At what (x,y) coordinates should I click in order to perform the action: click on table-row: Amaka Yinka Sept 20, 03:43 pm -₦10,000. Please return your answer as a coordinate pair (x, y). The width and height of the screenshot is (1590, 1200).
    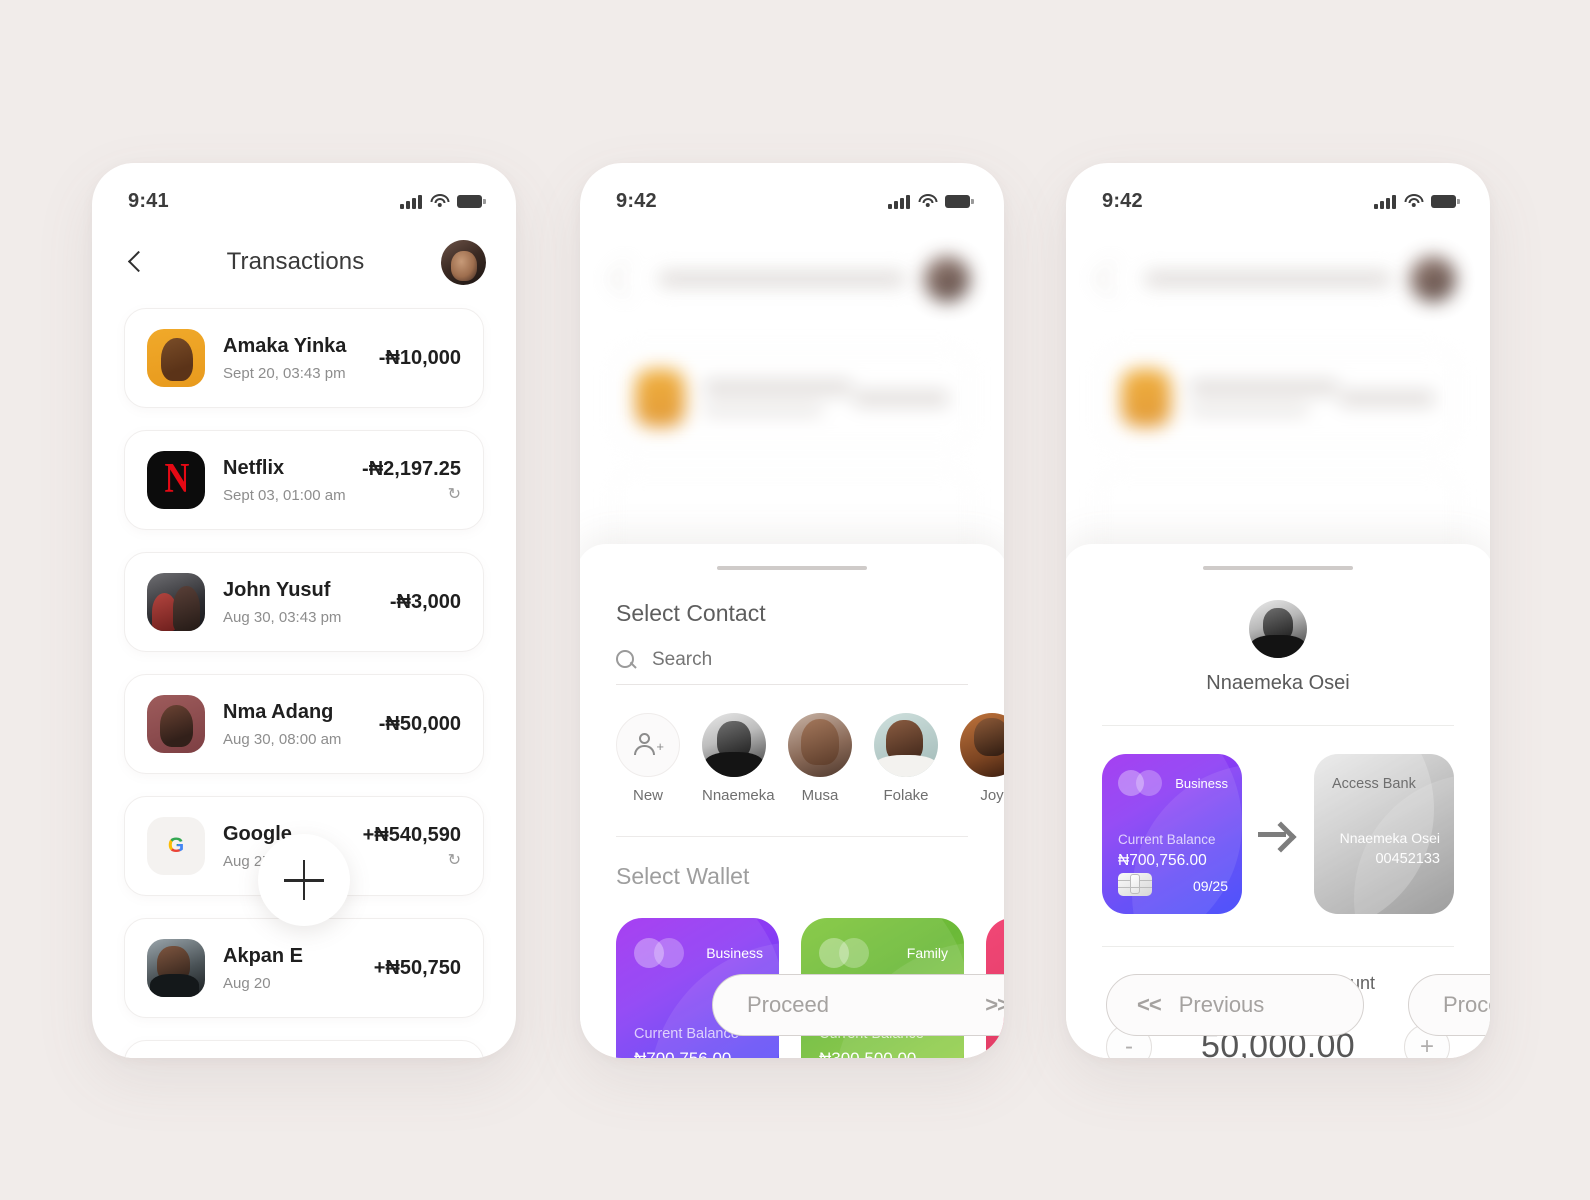
    Looking at the image, I should click on (304, 358).